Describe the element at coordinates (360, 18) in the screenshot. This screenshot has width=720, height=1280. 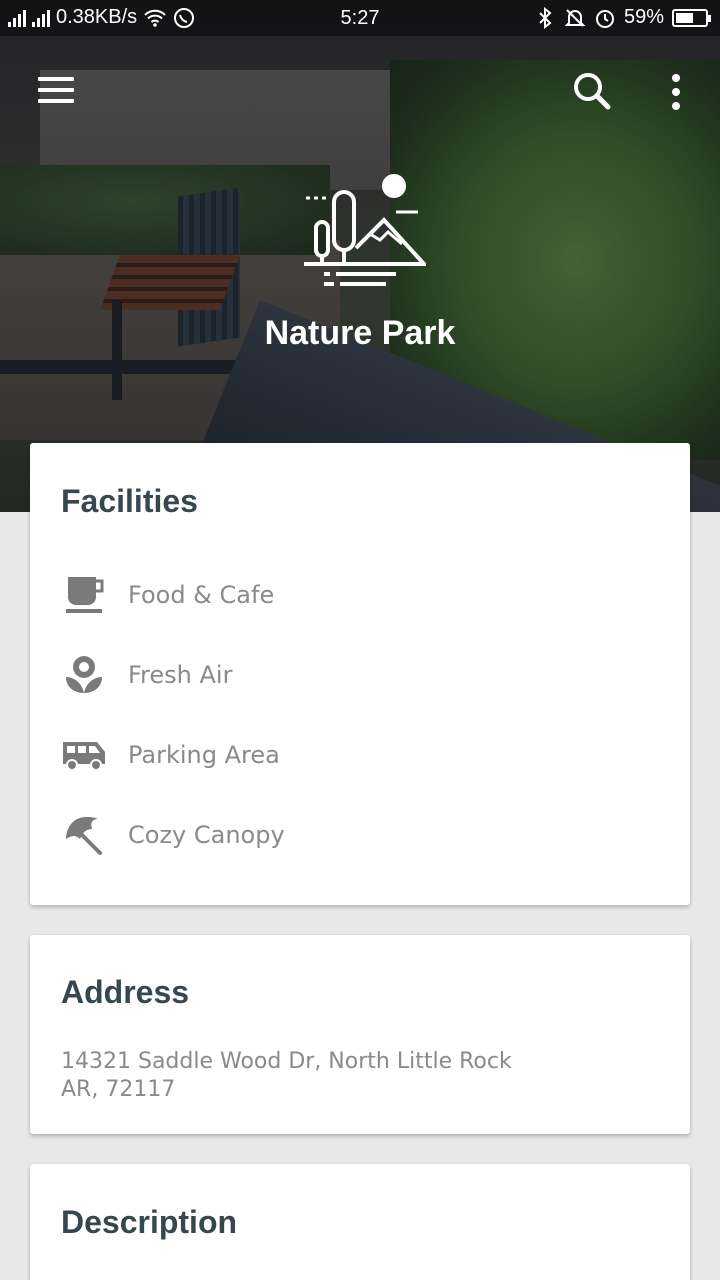
I see `status-bar: 0.38KB/s 5:27 59%` at that location.